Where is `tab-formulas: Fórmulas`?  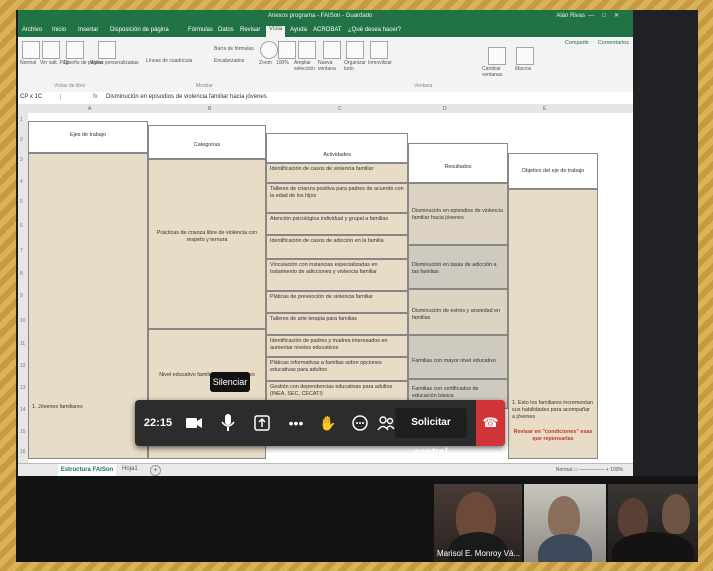
tab-formulas: Fórmulas is located at coordinates (200, 30).